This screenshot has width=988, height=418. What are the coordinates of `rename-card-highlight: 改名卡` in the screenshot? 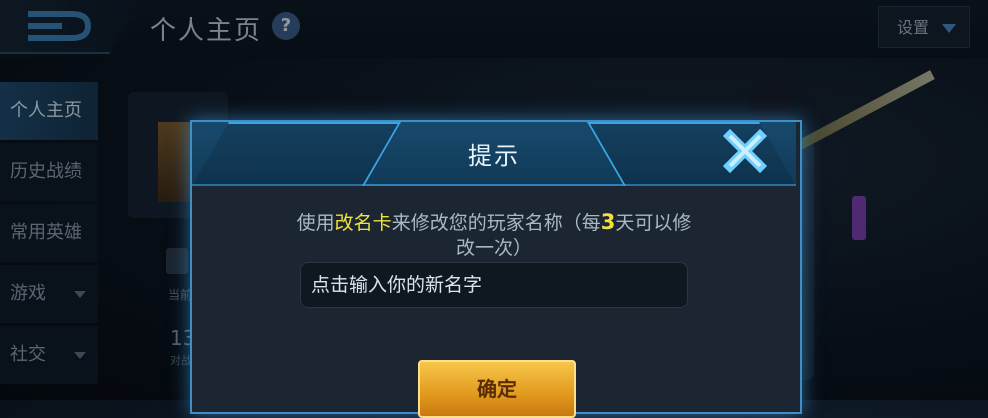 It's located at (363, 223).